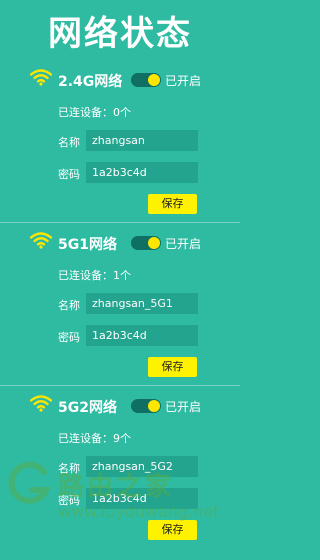  Describe the element at coordinates (94, 112) in the screenshot. I see `connected-devices: 已连设备：0个` at that location.